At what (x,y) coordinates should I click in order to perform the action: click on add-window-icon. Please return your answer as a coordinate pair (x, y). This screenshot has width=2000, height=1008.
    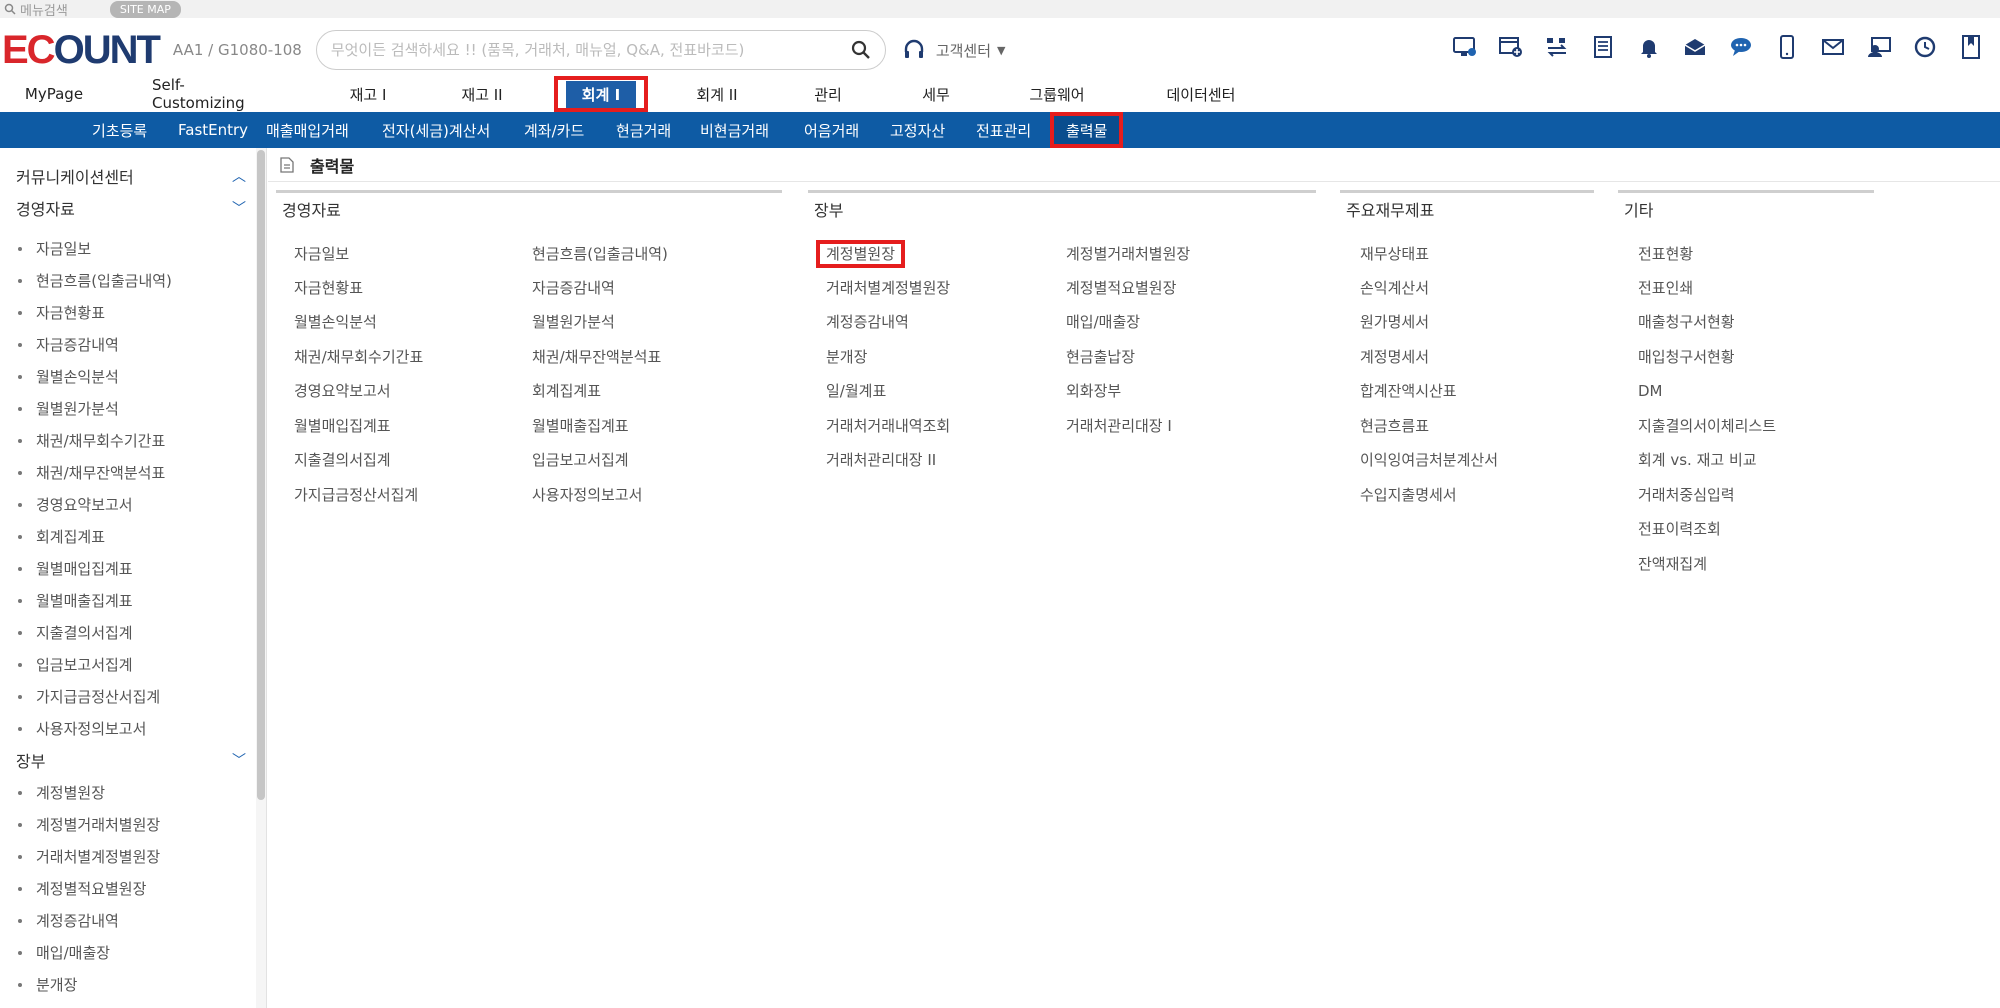
    Looking at the image, I should click on (1511, 47).